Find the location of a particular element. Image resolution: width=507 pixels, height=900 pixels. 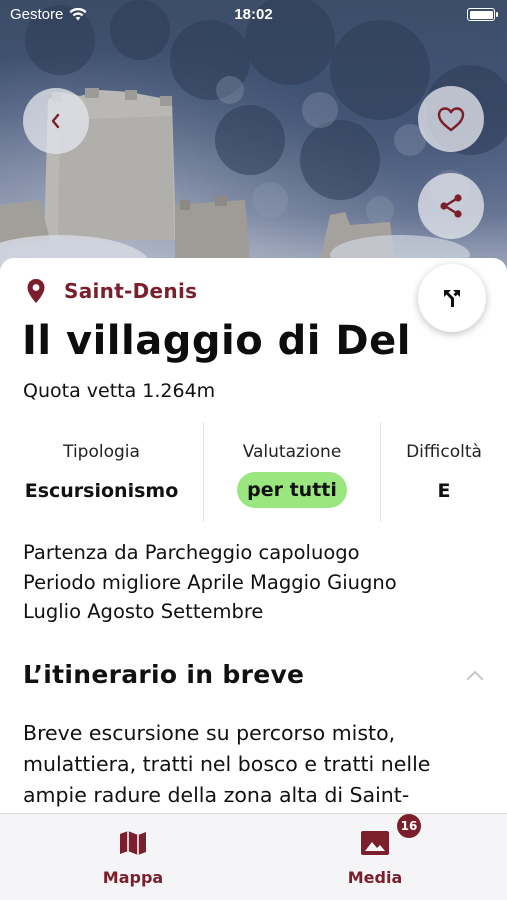

chevron-left-icon is located at coordinates (55, 121).